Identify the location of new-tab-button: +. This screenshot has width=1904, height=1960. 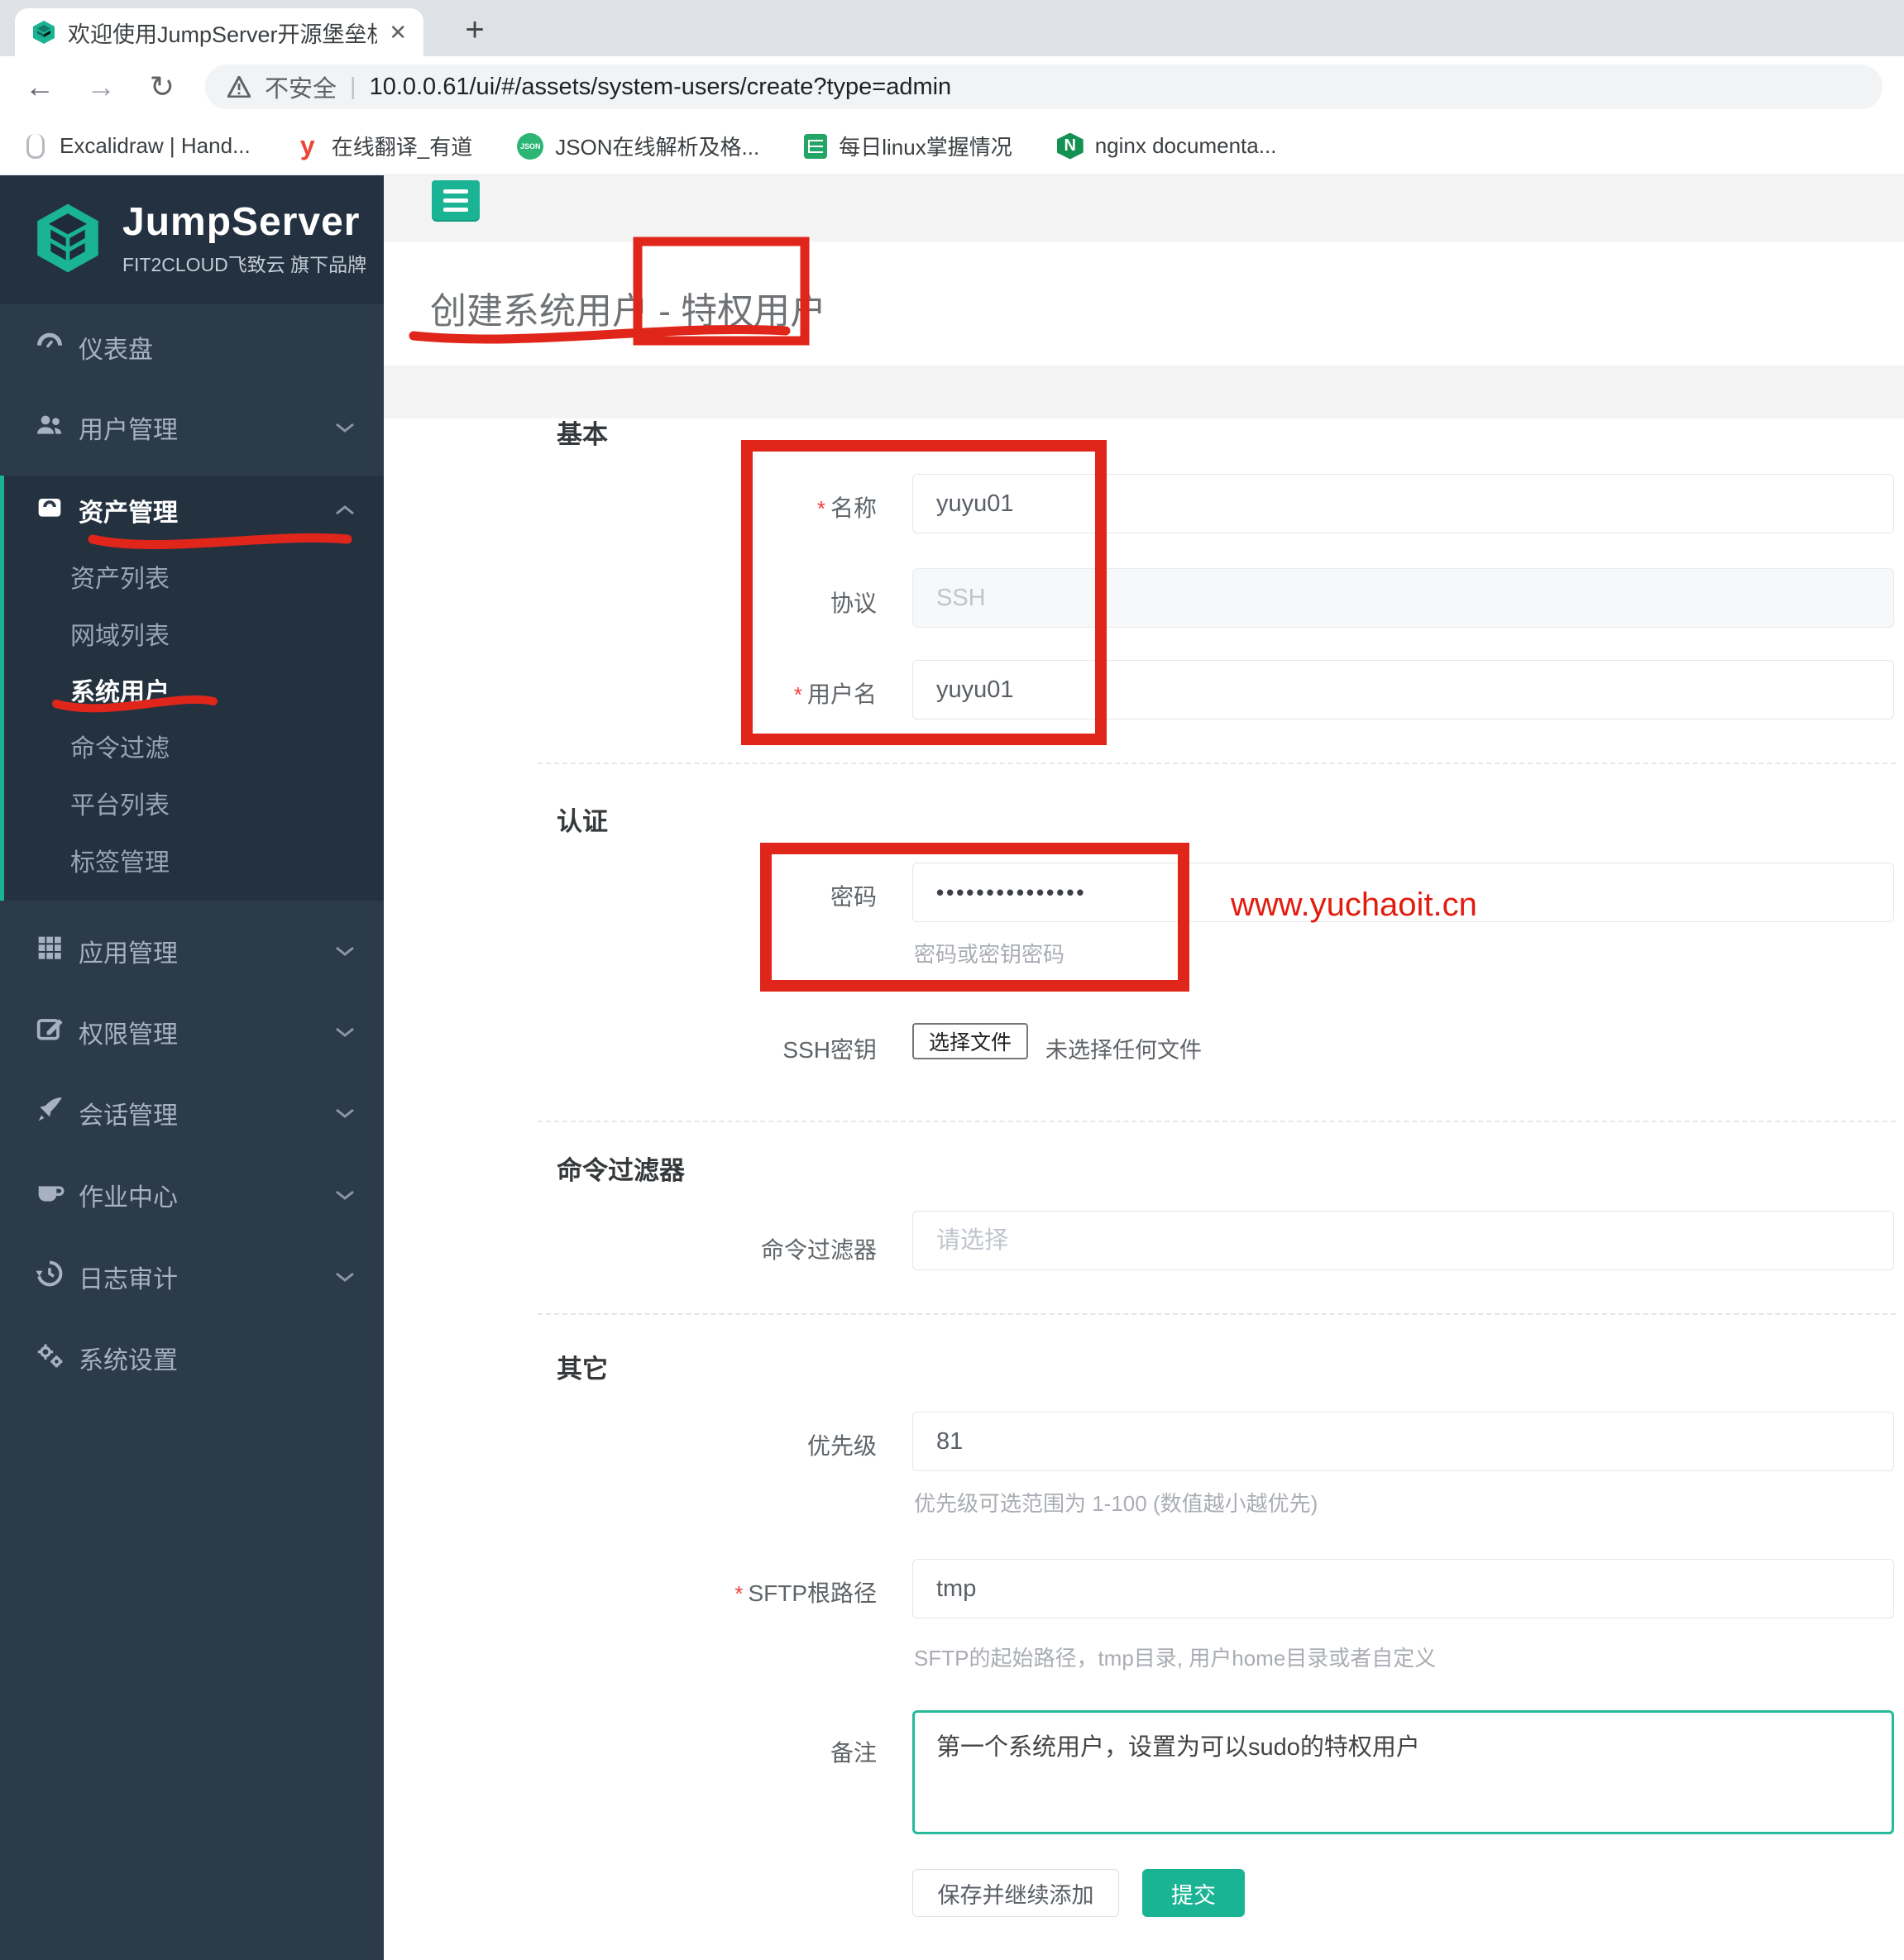
(474, 30).